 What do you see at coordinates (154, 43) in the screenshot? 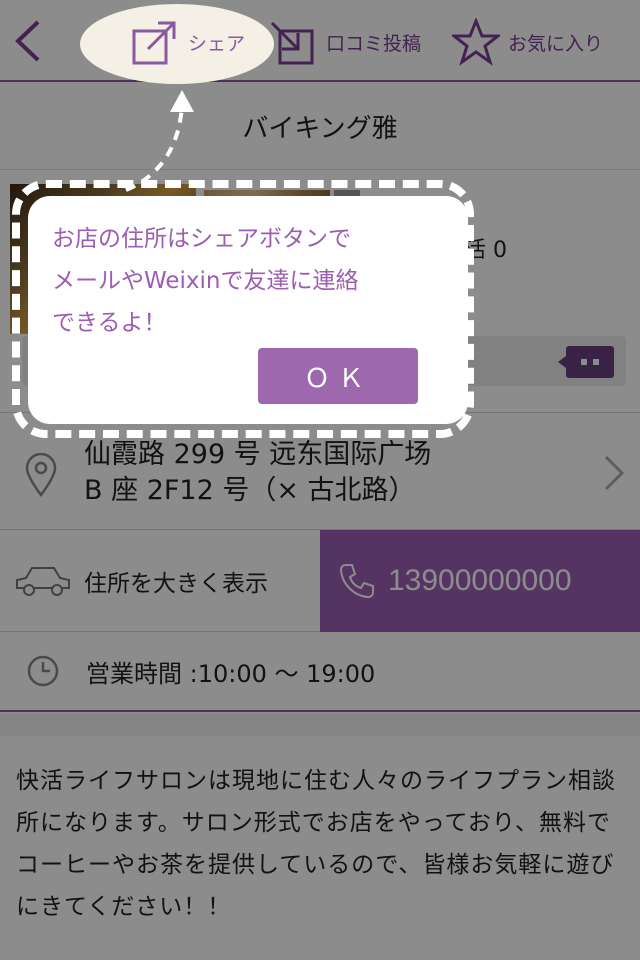
I see `share-icon` at bounding box center [154, 43].